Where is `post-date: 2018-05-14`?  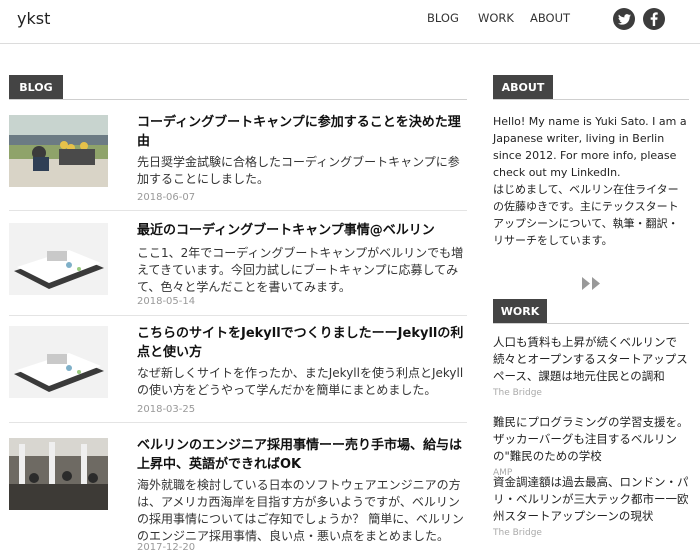
post-date: 2018-05-14 is located at coordinates (166, 301).